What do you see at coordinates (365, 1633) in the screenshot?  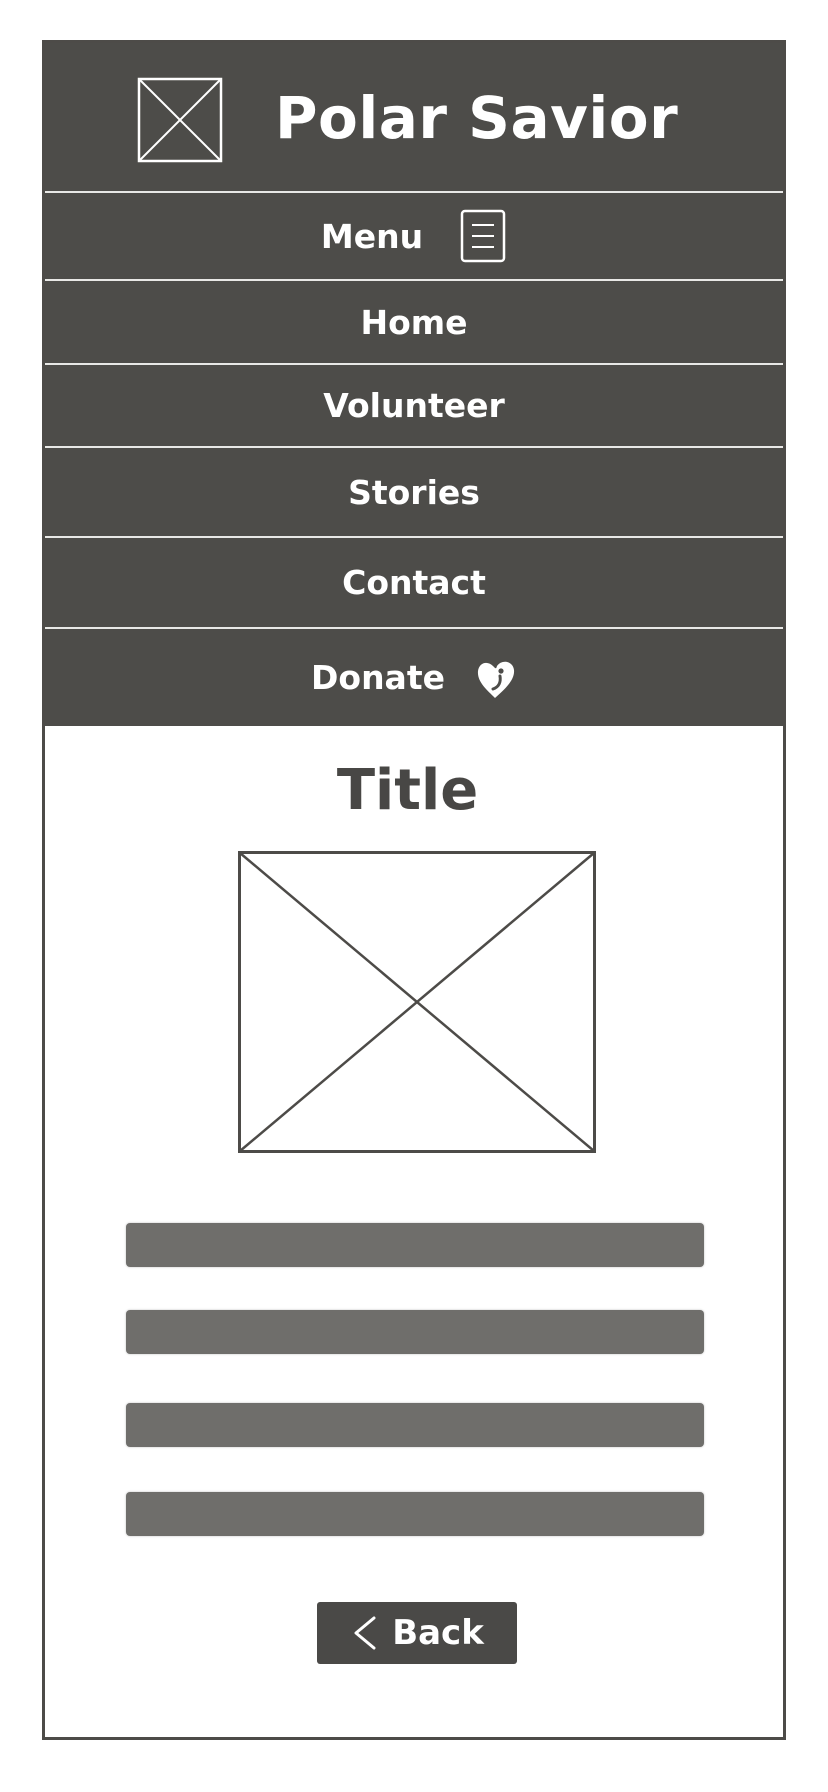 I see `chevron-left-icon` at bounding box center [365, 1633].